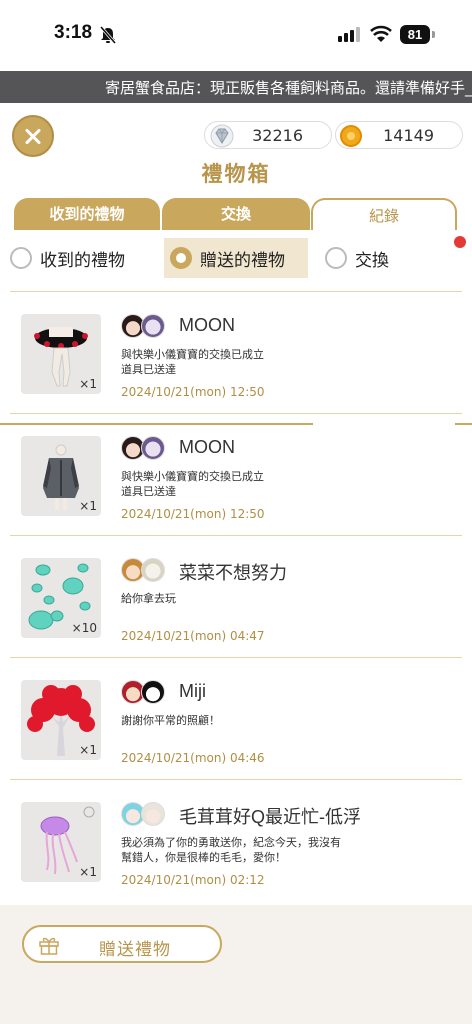 This screenshot has width=472, height=1024. I want to click on coin-count: 14149, so click(408, 135).